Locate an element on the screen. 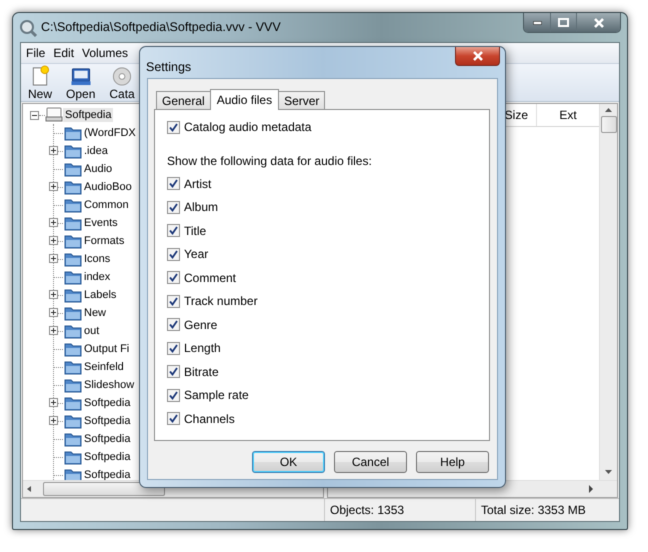 Image resolution: width=648 pixels, height=552 pixels. maximize-button is located at coordinates (563, 22).